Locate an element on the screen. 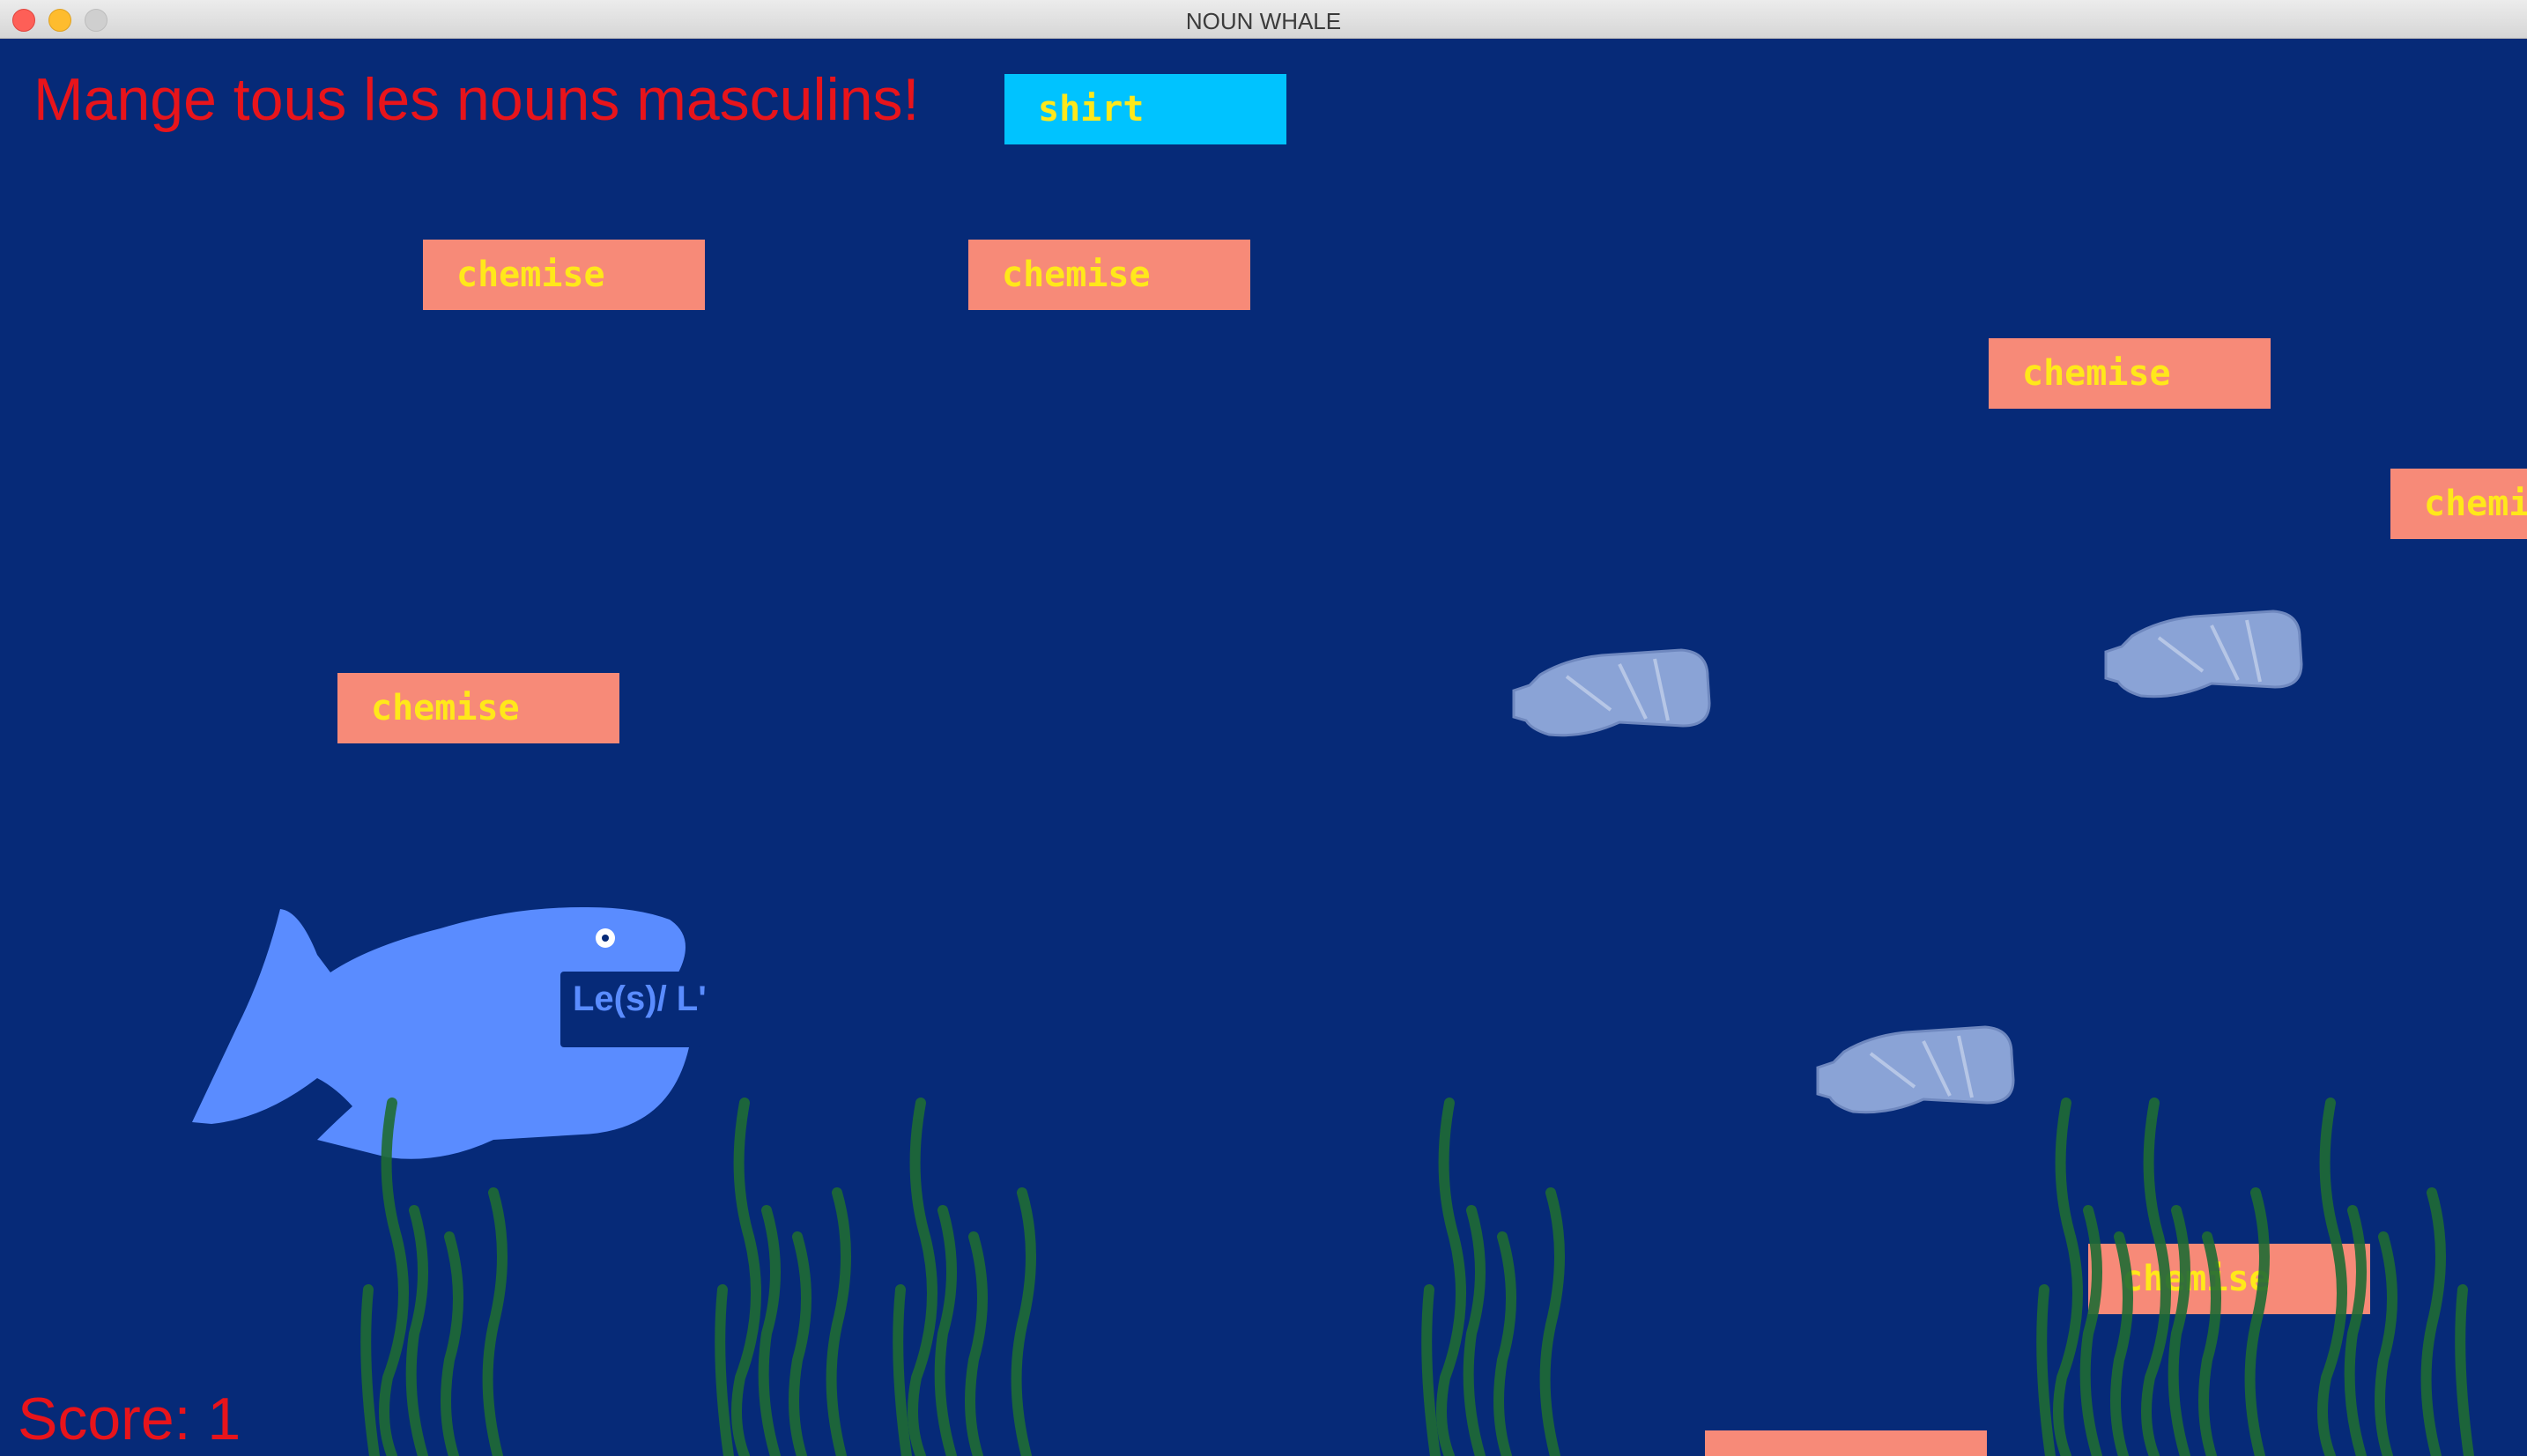 This screenshot has height=1456, width=2527. whale-mouth-label: Le(s)/ L' is located at coordinates (640, 998).